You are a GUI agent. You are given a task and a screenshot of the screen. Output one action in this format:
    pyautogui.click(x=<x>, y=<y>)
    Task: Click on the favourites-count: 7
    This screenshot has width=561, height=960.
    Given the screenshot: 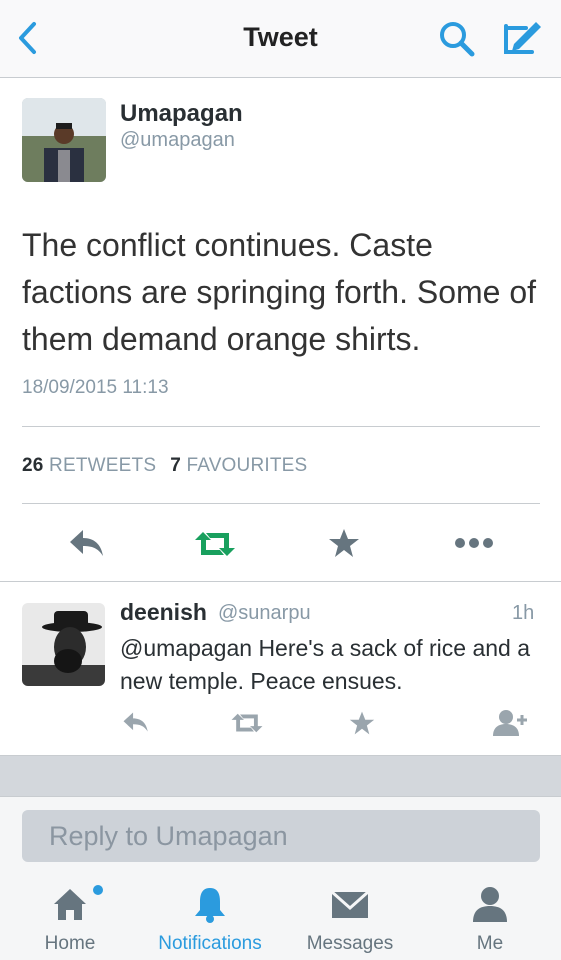 What is the action you would take?
    pyautogui.click(x=175, y=465)
    